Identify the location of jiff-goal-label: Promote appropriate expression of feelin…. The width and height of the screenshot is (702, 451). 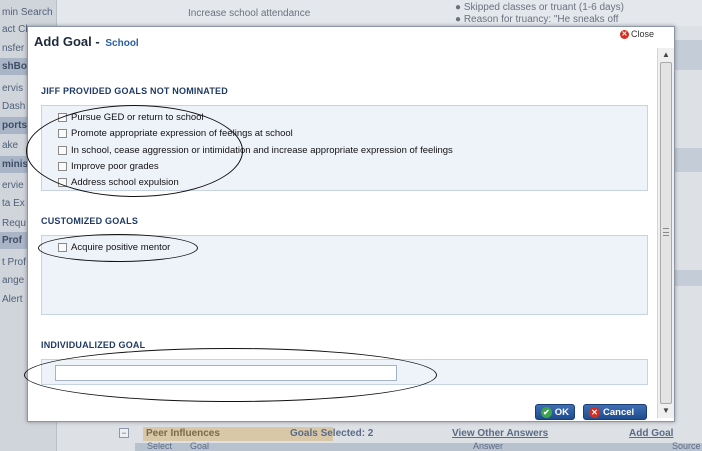
(182, 133).